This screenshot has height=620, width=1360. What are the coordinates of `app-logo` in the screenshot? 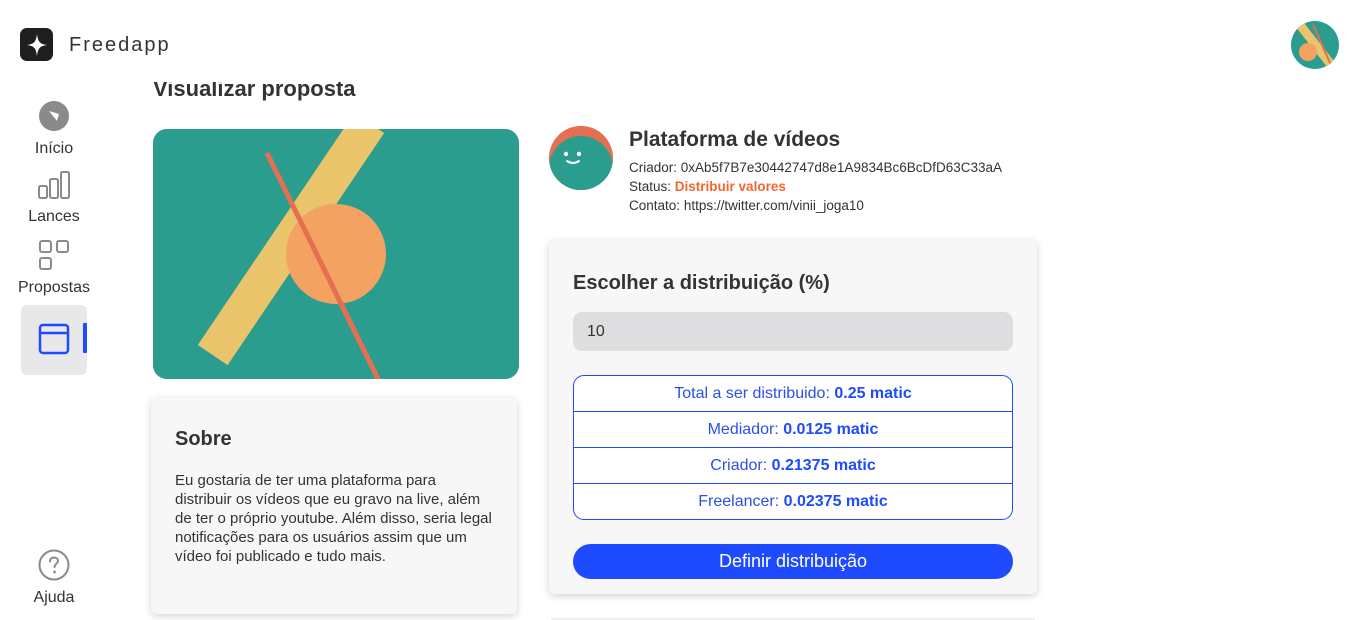 It's located at (36, 44).